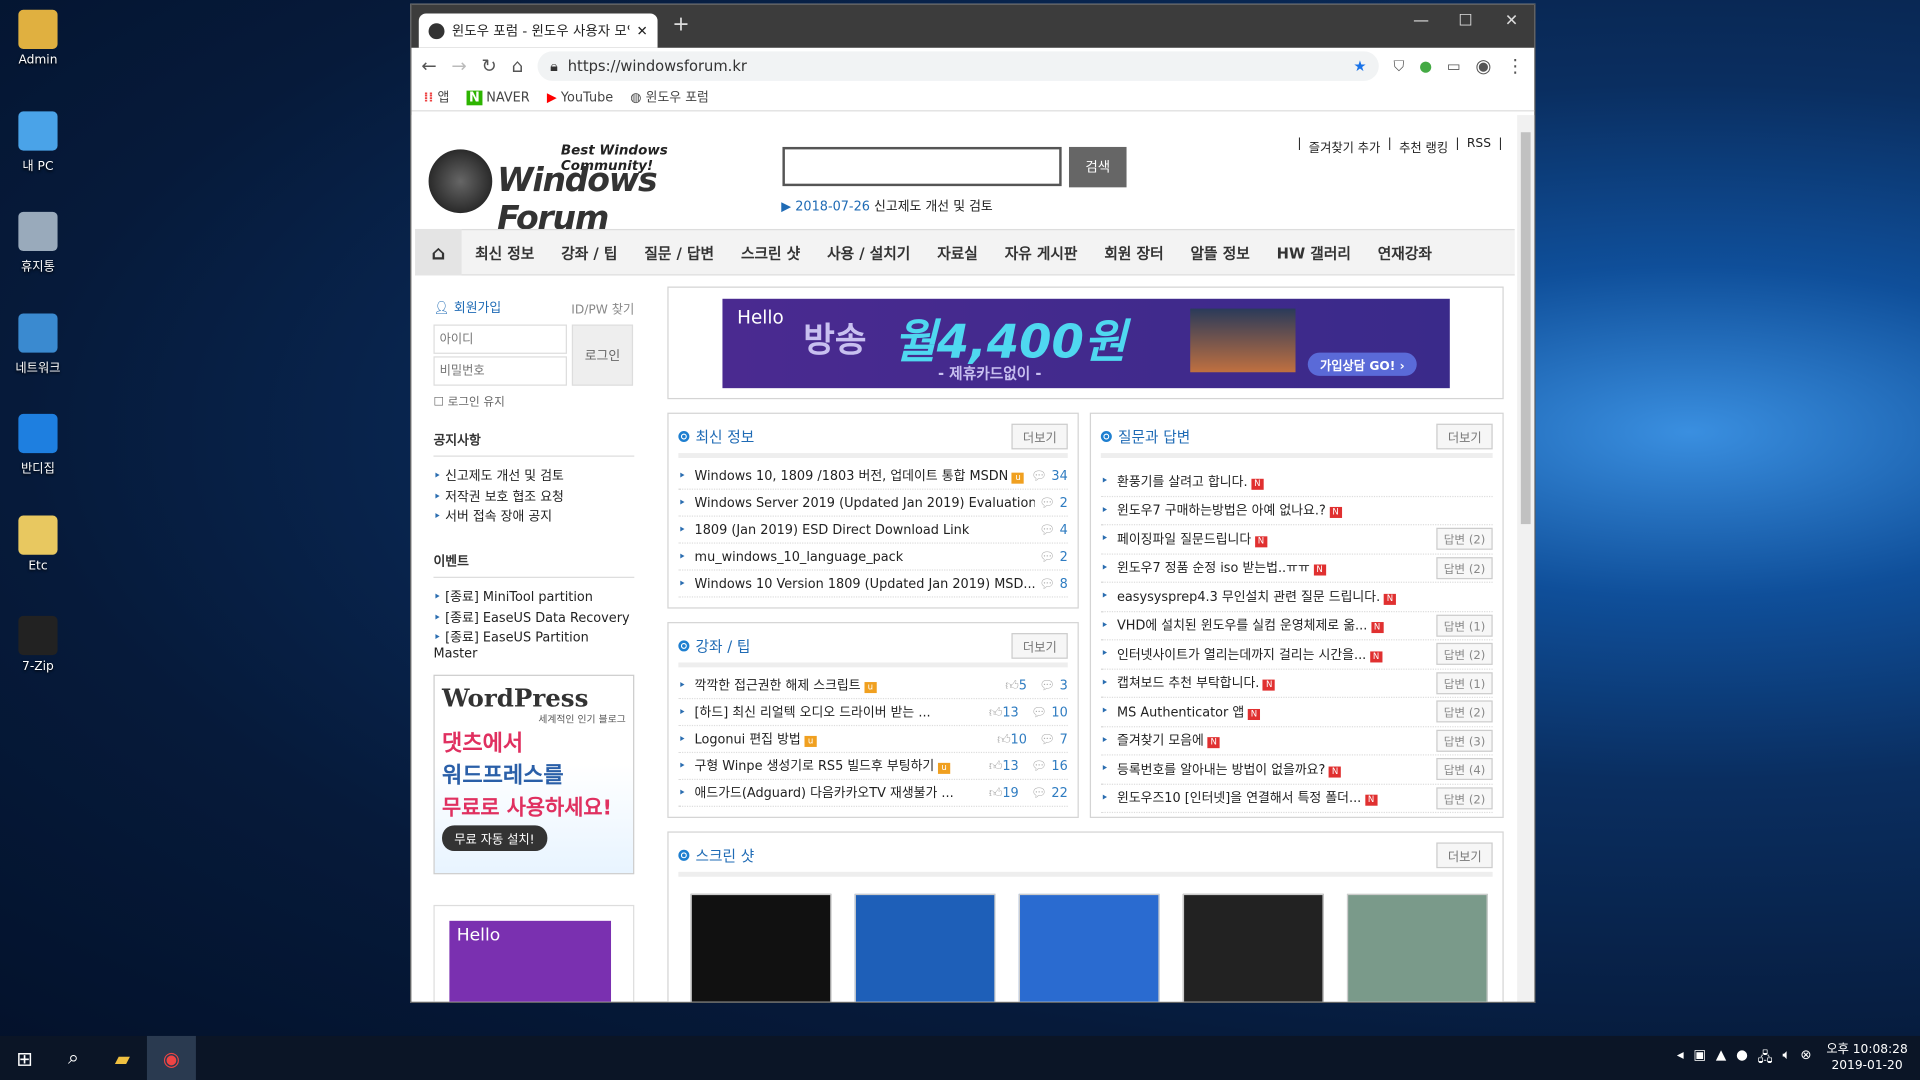  I want to click on nav-item: HW 갤러리, so click(1313, 252).